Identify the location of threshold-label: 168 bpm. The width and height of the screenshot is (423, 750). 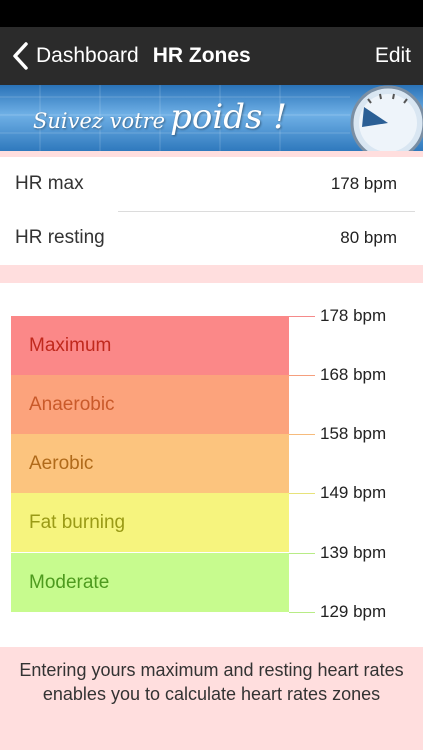
(353, 374).